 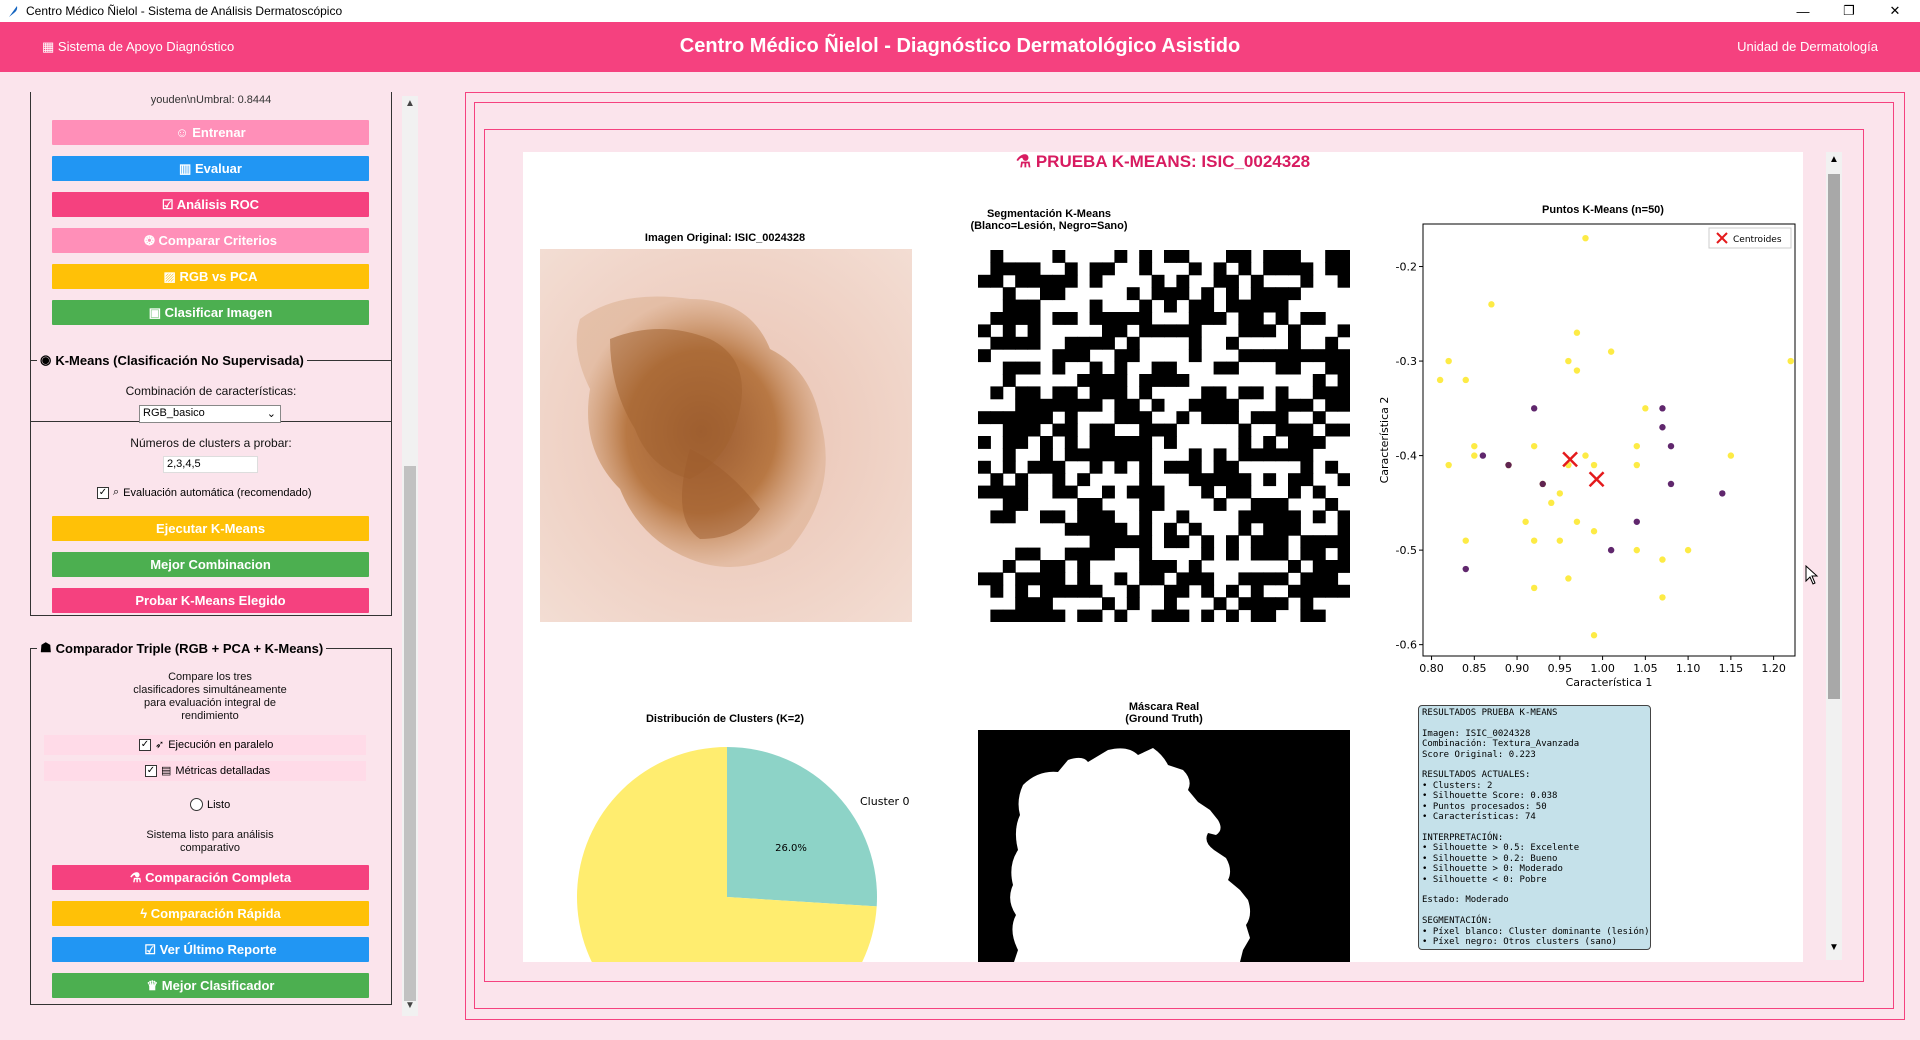 What do you see at coordinates (1807, 46) in the screenshot?
I see `header-right: Unidad de Dermatología` at bounding box center [1807, 46].